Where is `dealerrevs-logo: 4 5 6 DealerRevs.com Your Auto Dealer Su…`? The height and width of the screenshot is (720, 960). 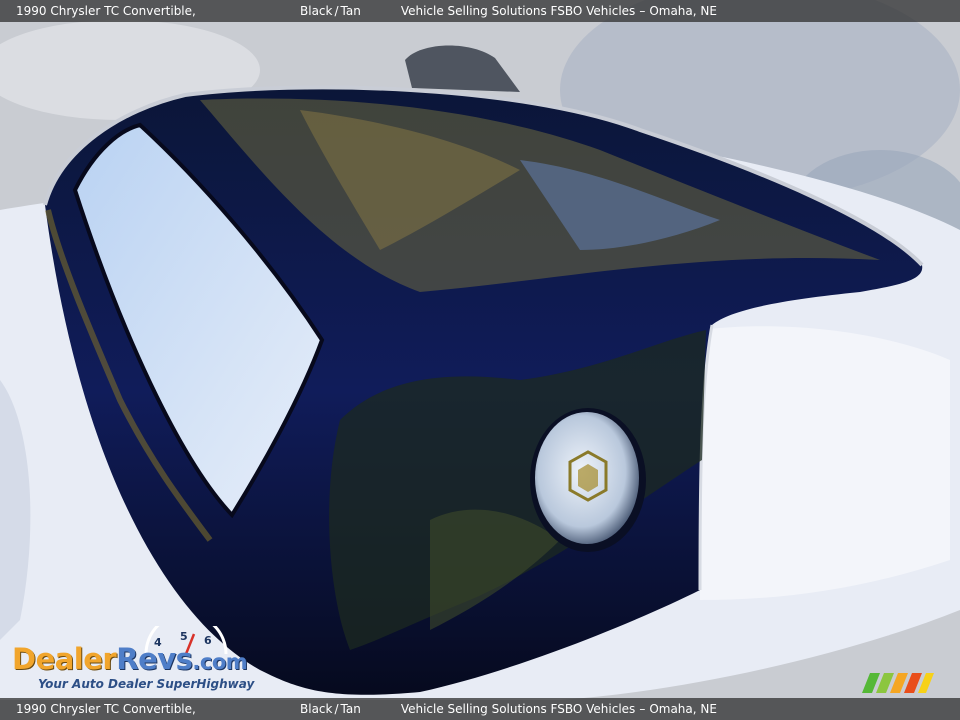 dealerrevs-logo: 4 5 6 DealerRevs.com Your Auto Dealer Su… is located at coordinates (142, 661).